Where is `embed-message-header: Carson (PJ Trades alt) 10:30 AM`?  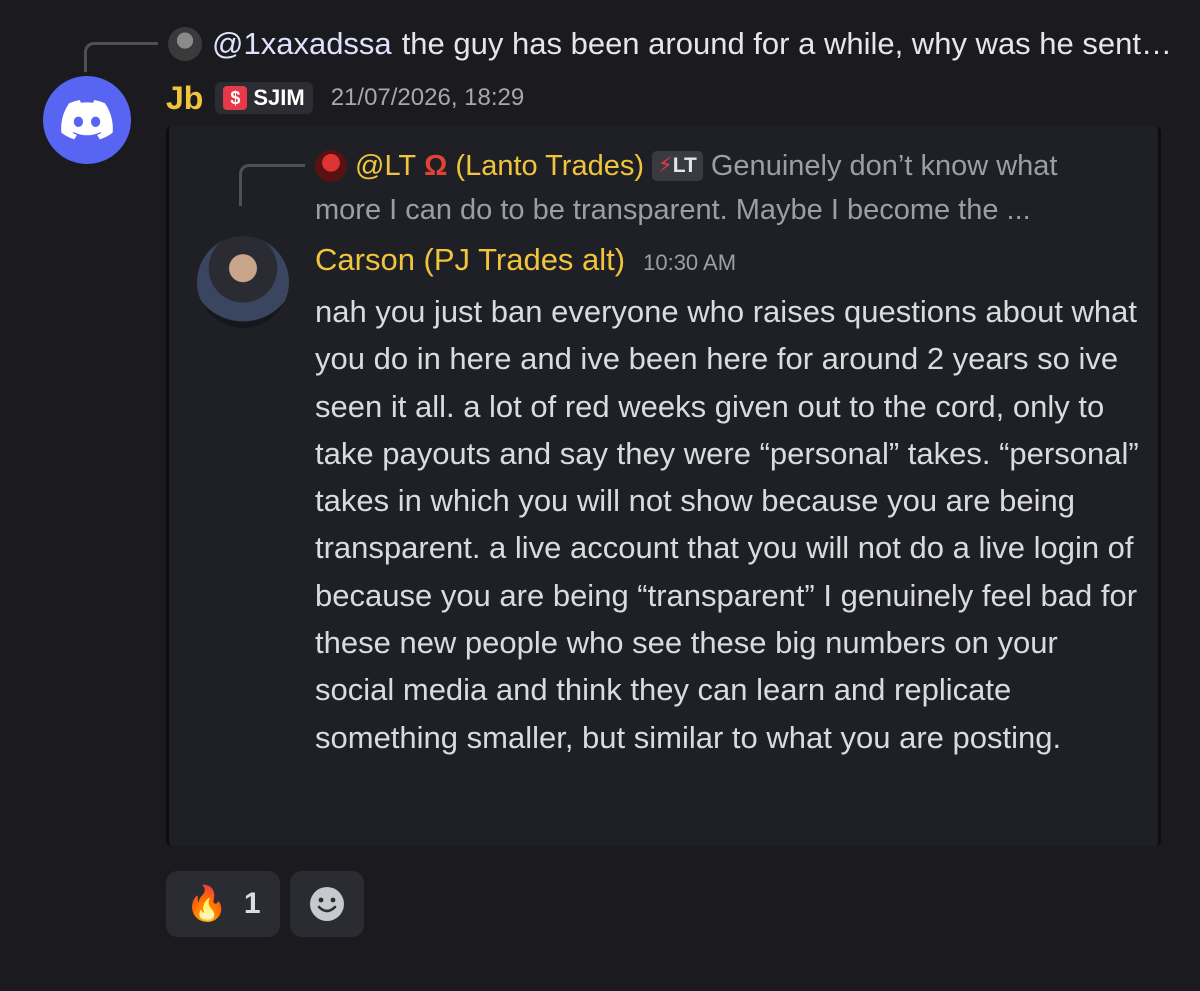 embed-message-header: Carson (PJ Trades alt) 10:30 AM is located at coordinates (525, 260).